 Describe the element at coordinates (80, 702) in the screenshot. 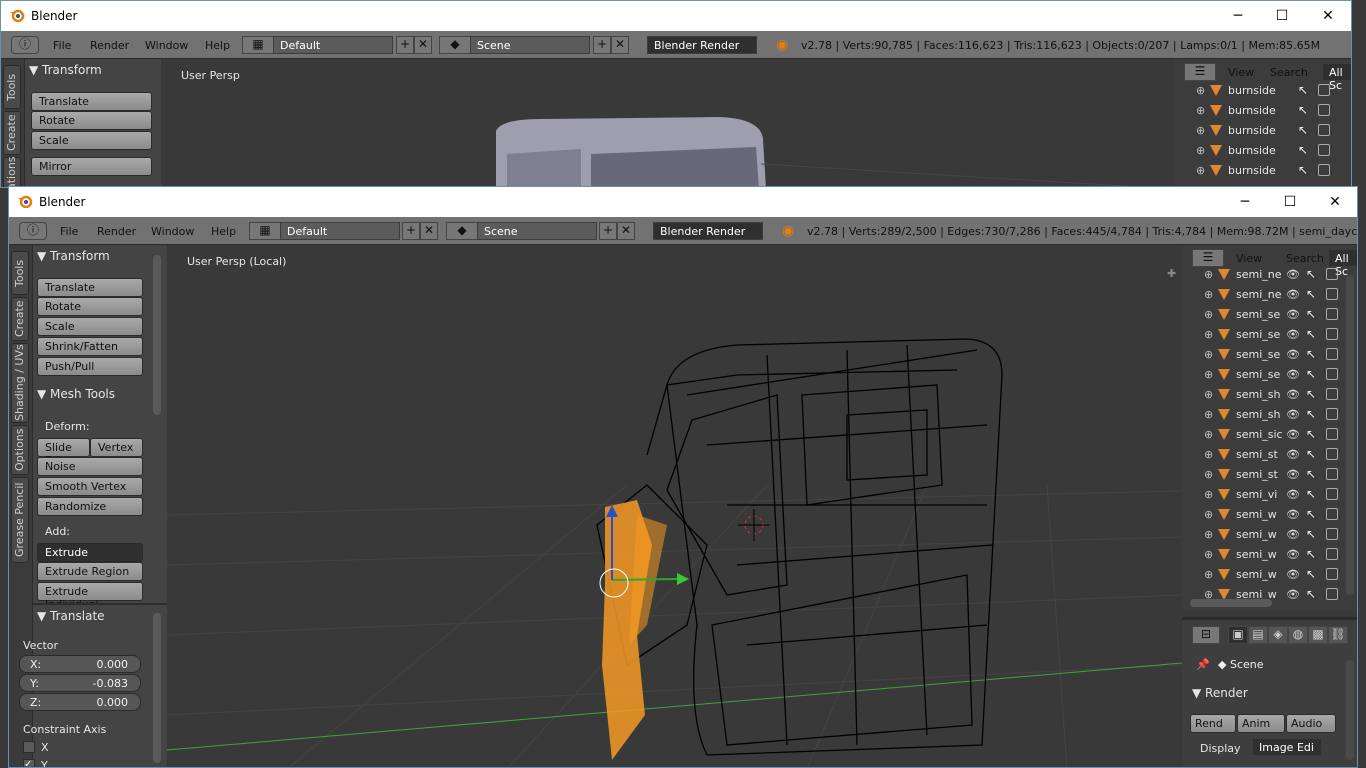

I see `vector-z-field: Z: 0.000` at that location.